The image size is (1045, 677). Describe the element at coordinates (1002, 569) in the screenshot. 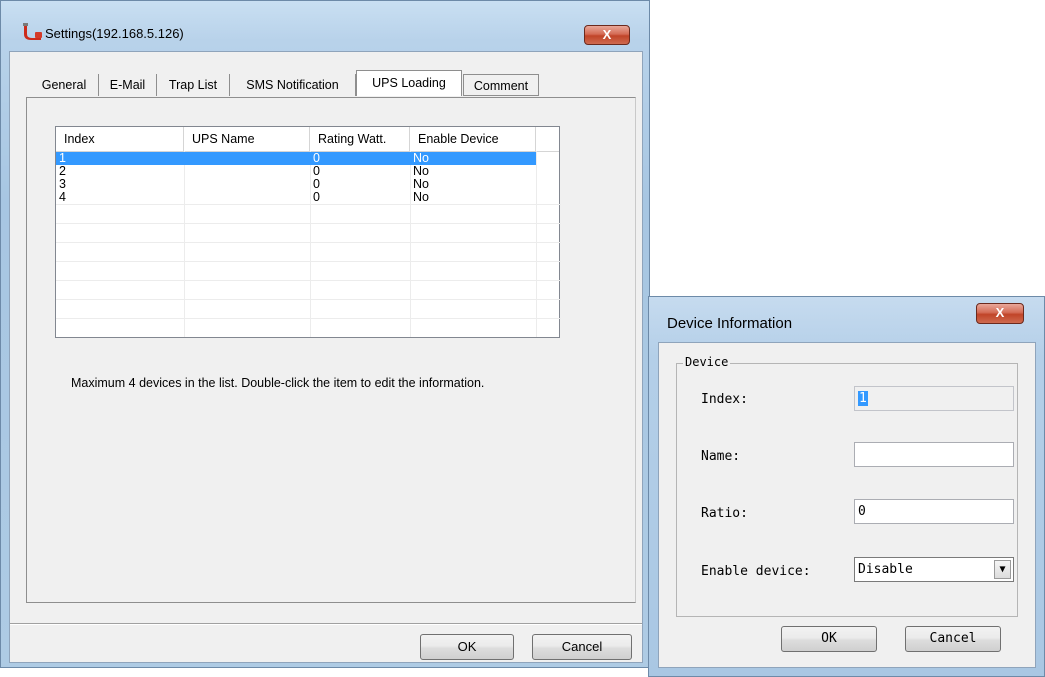

I see `chevron-down-icon: ▼` at that location.